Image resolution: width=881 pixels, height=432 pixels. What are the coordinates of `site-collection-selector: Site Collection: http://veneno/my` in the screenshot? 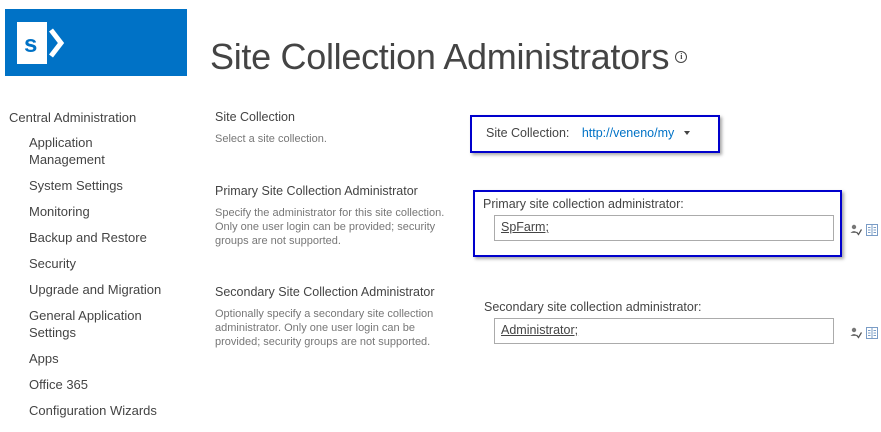 It's located at (588, 133).